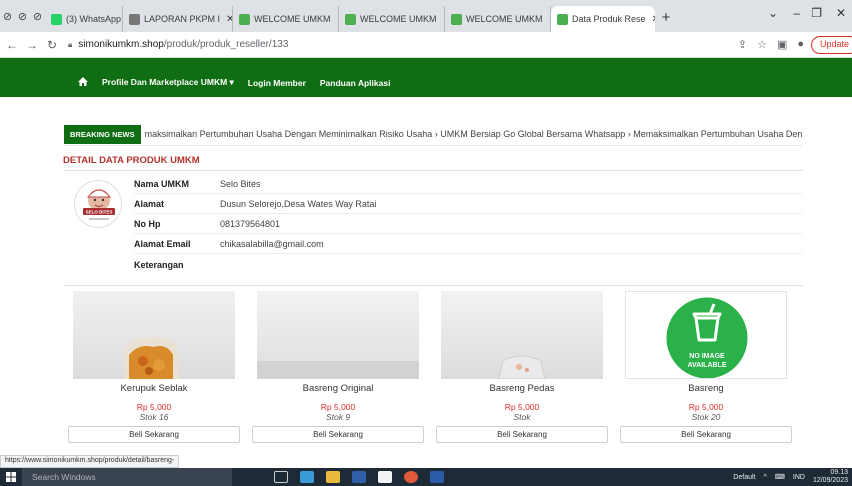  Describe the element at coordinates (154, 417) in the screenshot. I see `product-stock: Stok 16` at that location.